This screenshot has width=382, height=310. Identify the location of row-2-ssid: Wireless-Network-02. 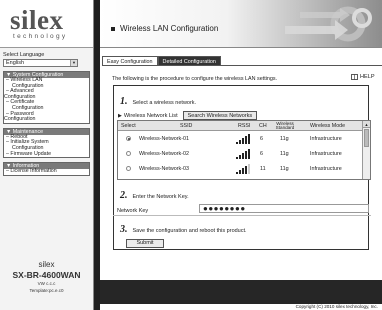
(164, 154).